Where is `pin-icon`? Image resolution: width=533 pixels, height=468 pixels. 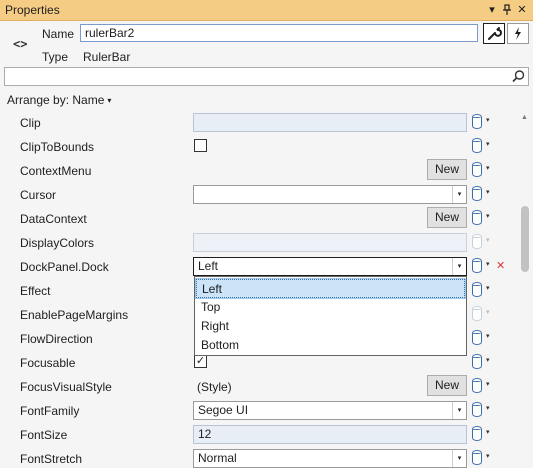 pin-icon is located at coordinates (507, 10).